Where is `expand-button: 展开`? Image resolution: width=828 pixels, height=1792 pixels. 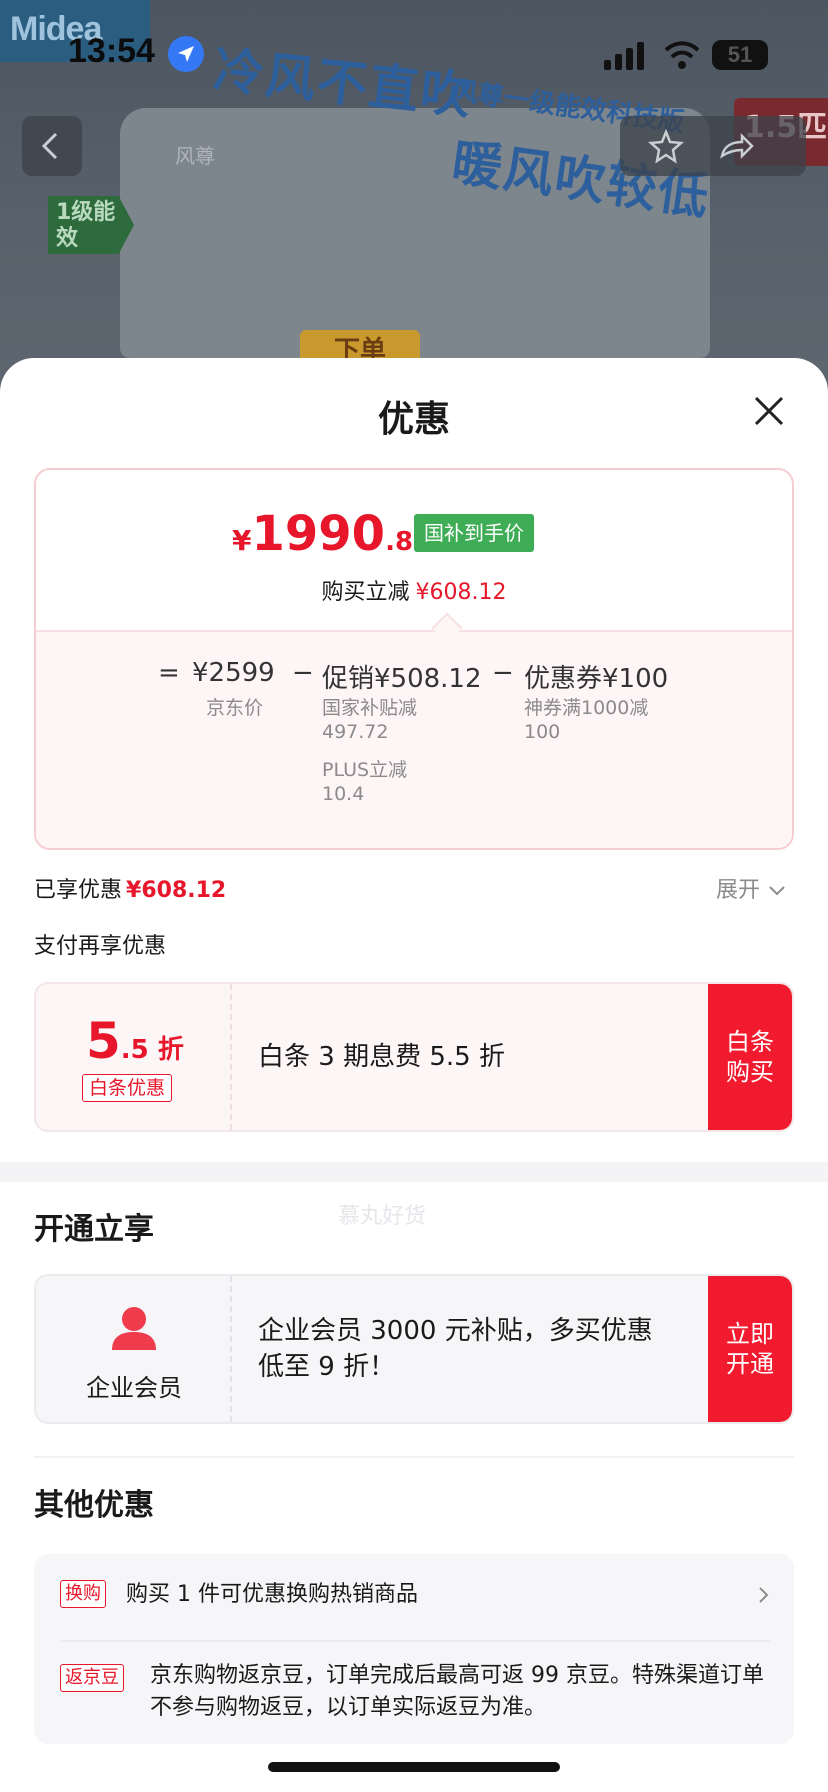 expand-button: 展开 is located at coordinates (751, 888).